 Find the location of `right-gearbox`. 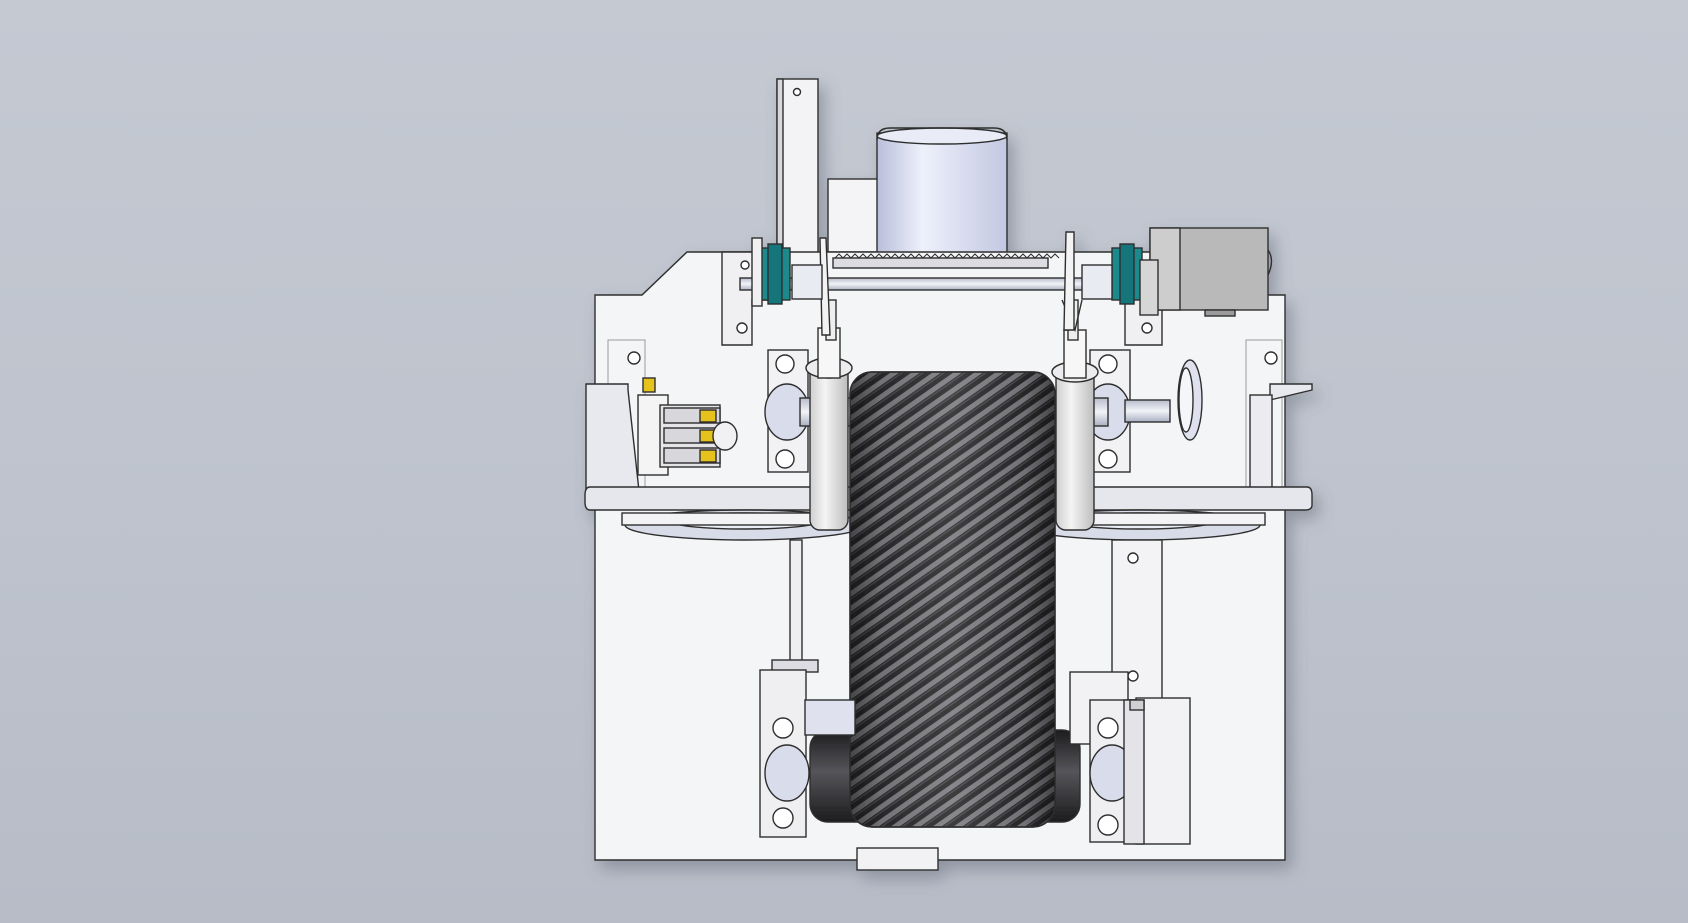

right-gearbox is located at coordinates (1206, 272).